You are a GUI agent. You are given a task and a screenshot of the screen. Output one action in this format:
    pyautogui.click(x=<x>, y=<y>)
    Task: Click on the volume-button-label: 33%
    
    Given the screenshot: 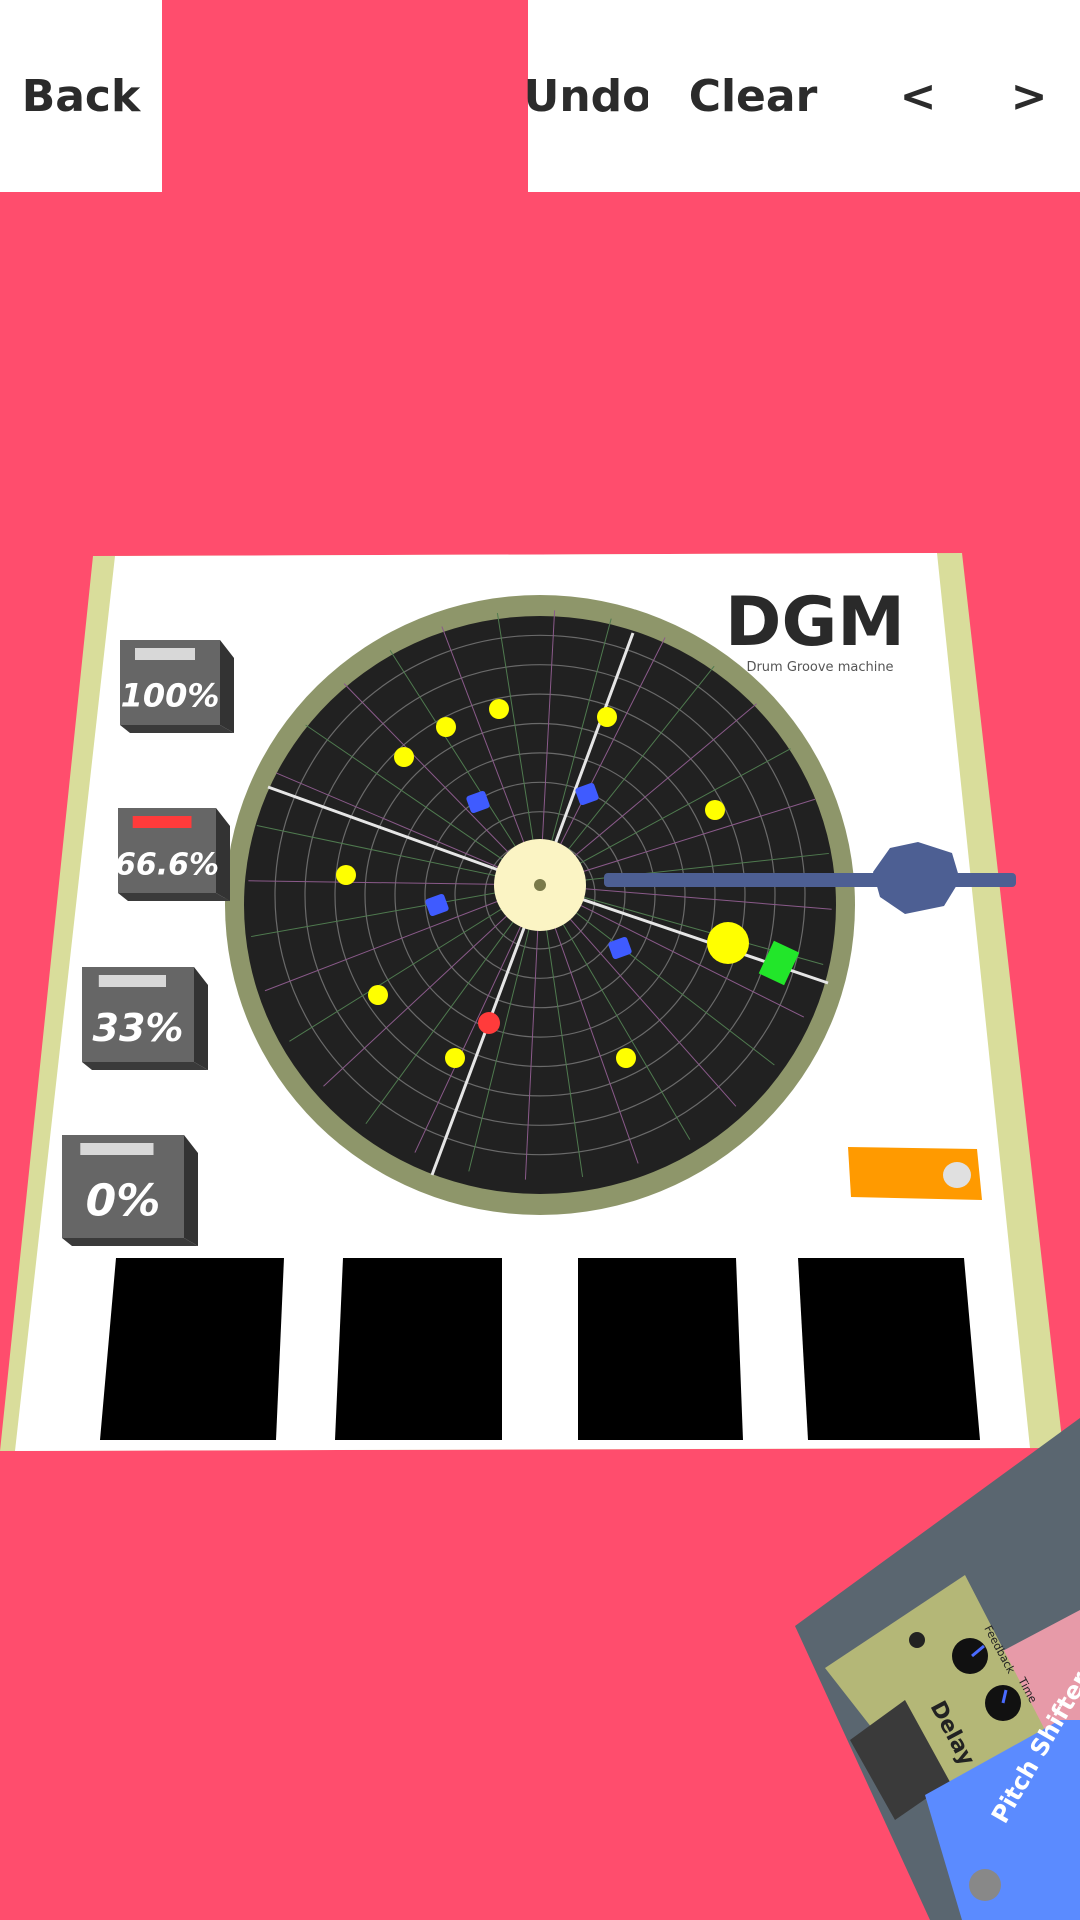 What is the action you would take?
    pyautogui.click(x=138, y=1028)
    